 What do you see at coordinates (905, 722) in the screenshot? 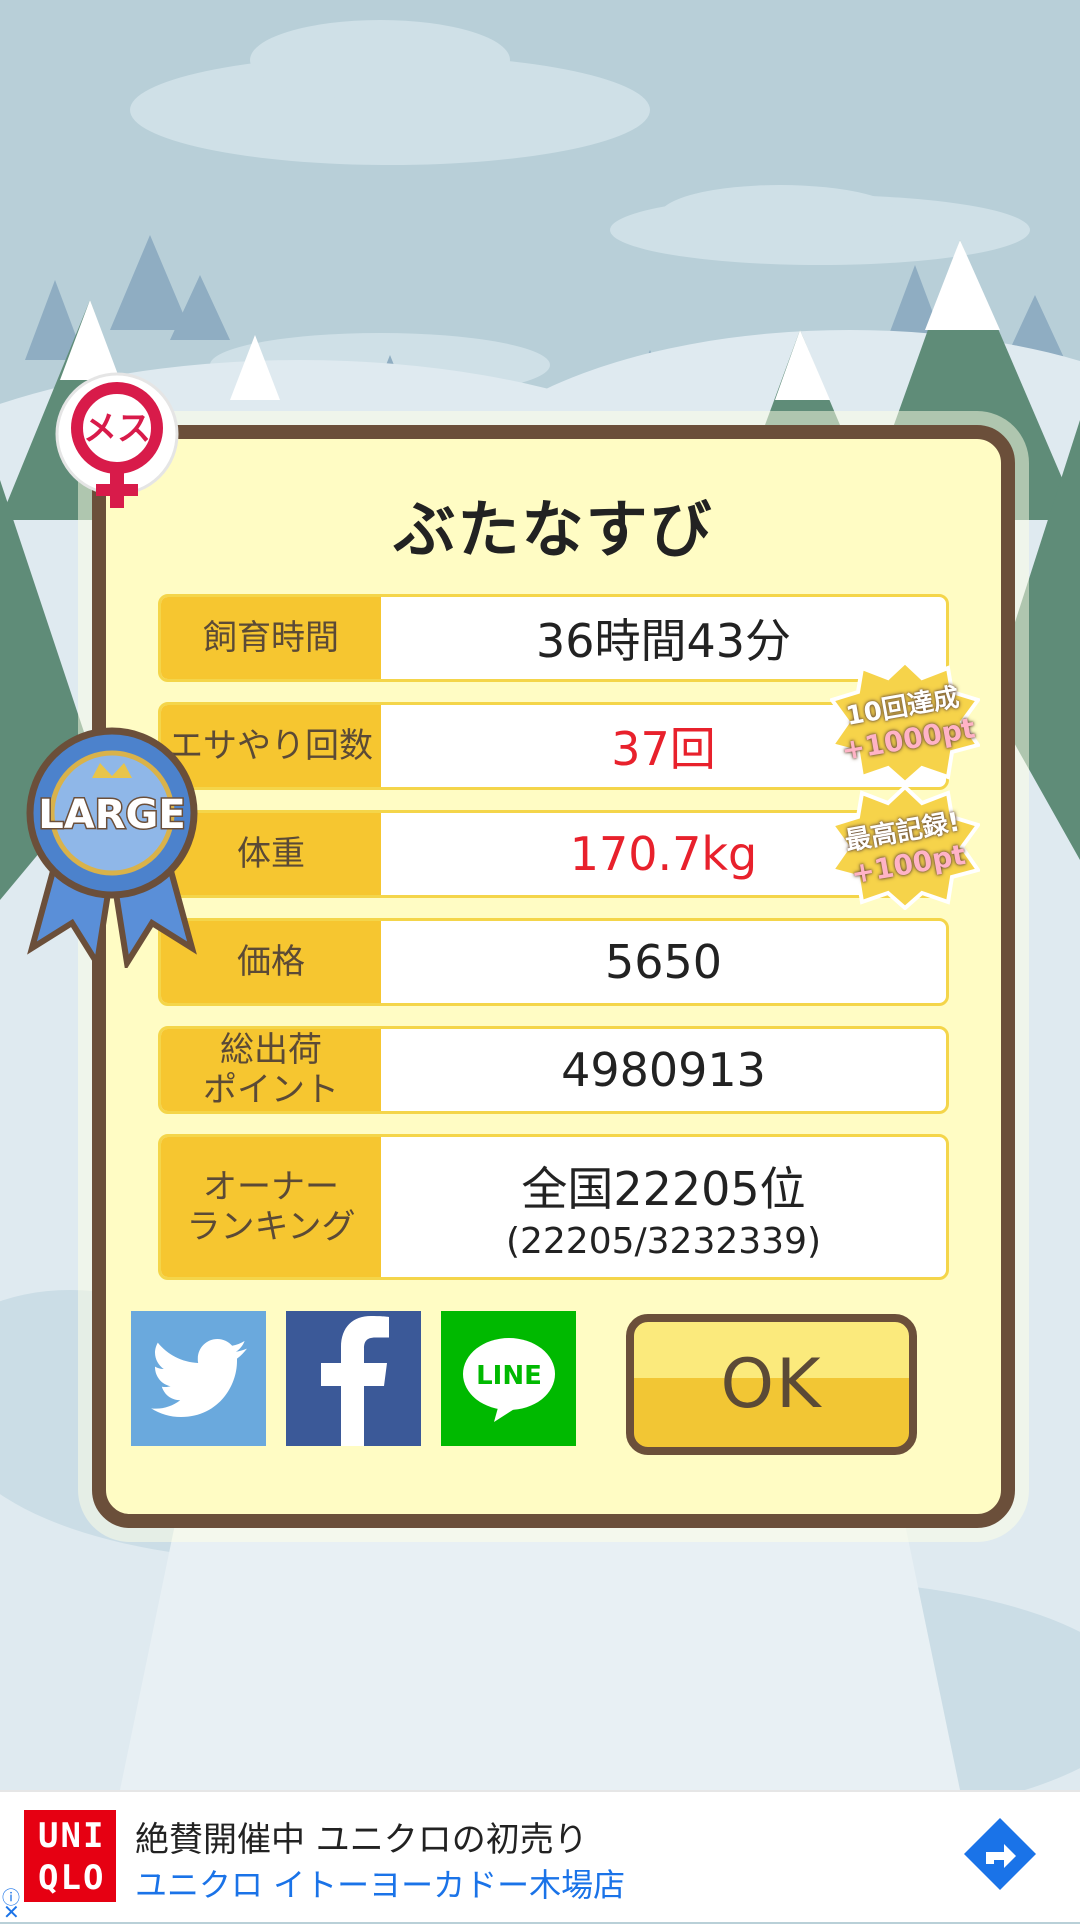
I see `bonus-badge-feed: 10回達成 +1000pt` at bounding box center [905, 722].